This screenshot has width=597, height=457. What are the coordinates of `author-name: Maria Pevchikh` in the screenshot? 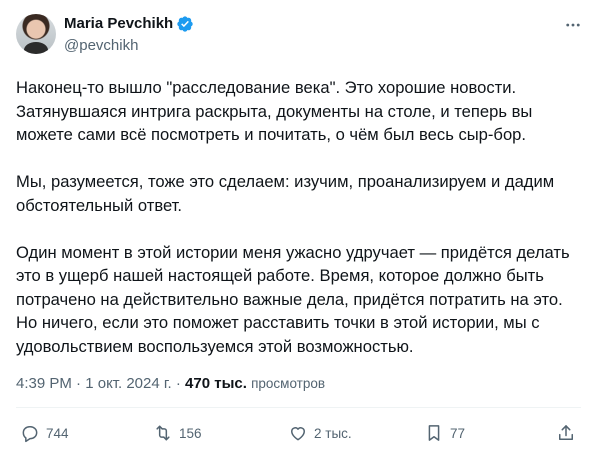 It's located at (118, 24).